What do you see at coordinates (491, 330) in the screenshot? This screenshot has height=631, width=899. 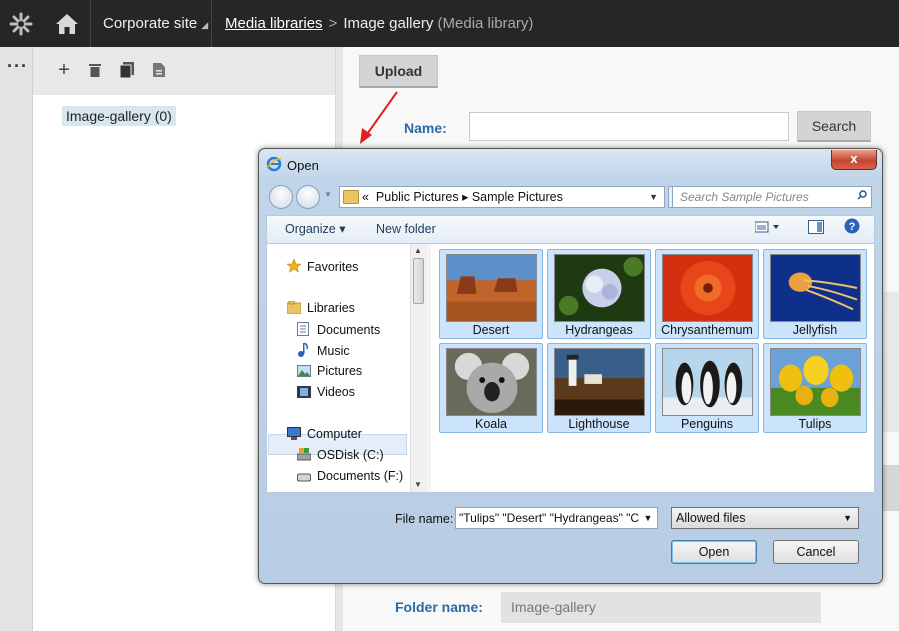 I see `file-name: Desert` at bounding box center [491, 330].